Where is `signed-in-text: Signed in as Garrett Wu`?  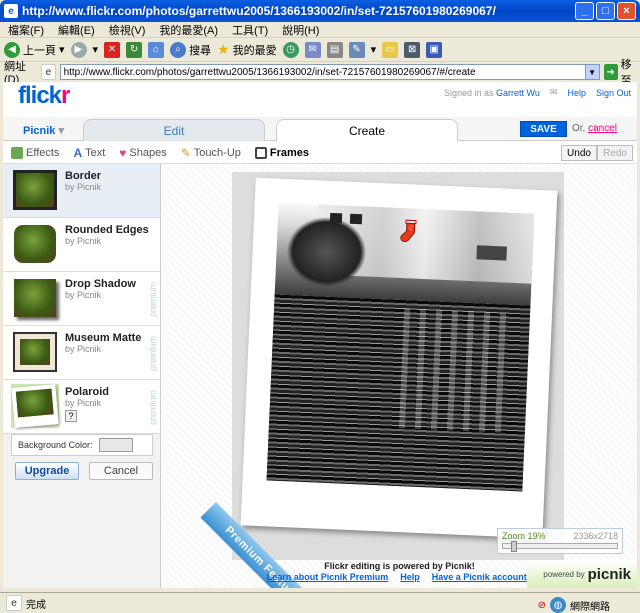 signed-in-text: Signed in as Garrett Wu is located at coordinates (491, 92).